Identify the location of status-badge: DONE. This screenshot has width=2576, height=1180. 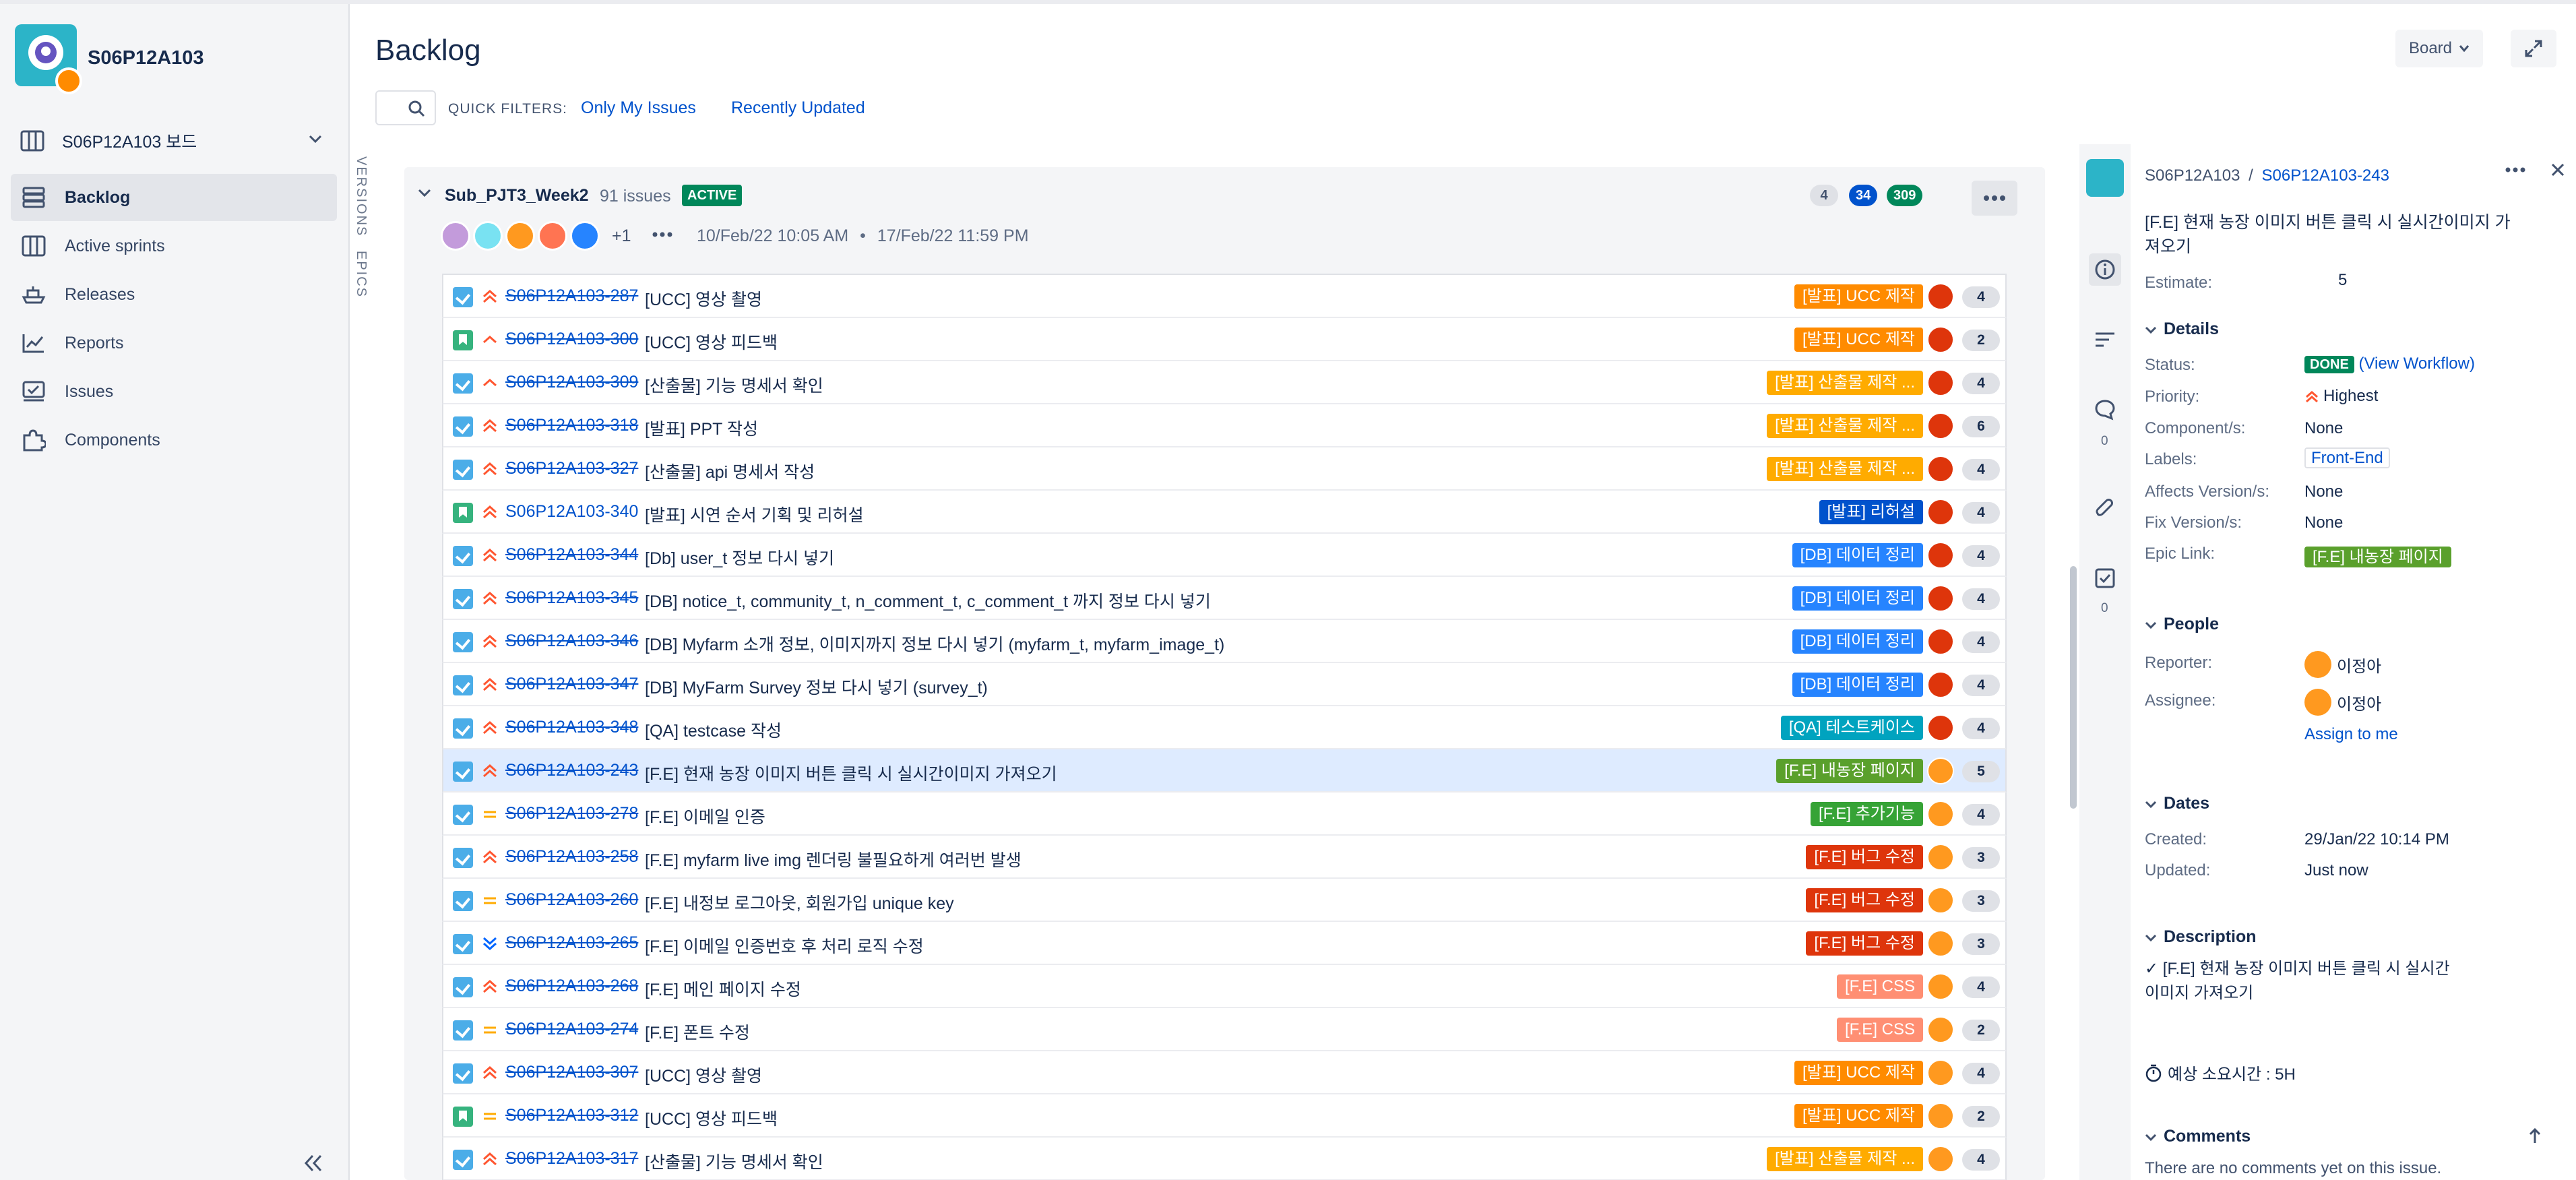
(2329, 364).